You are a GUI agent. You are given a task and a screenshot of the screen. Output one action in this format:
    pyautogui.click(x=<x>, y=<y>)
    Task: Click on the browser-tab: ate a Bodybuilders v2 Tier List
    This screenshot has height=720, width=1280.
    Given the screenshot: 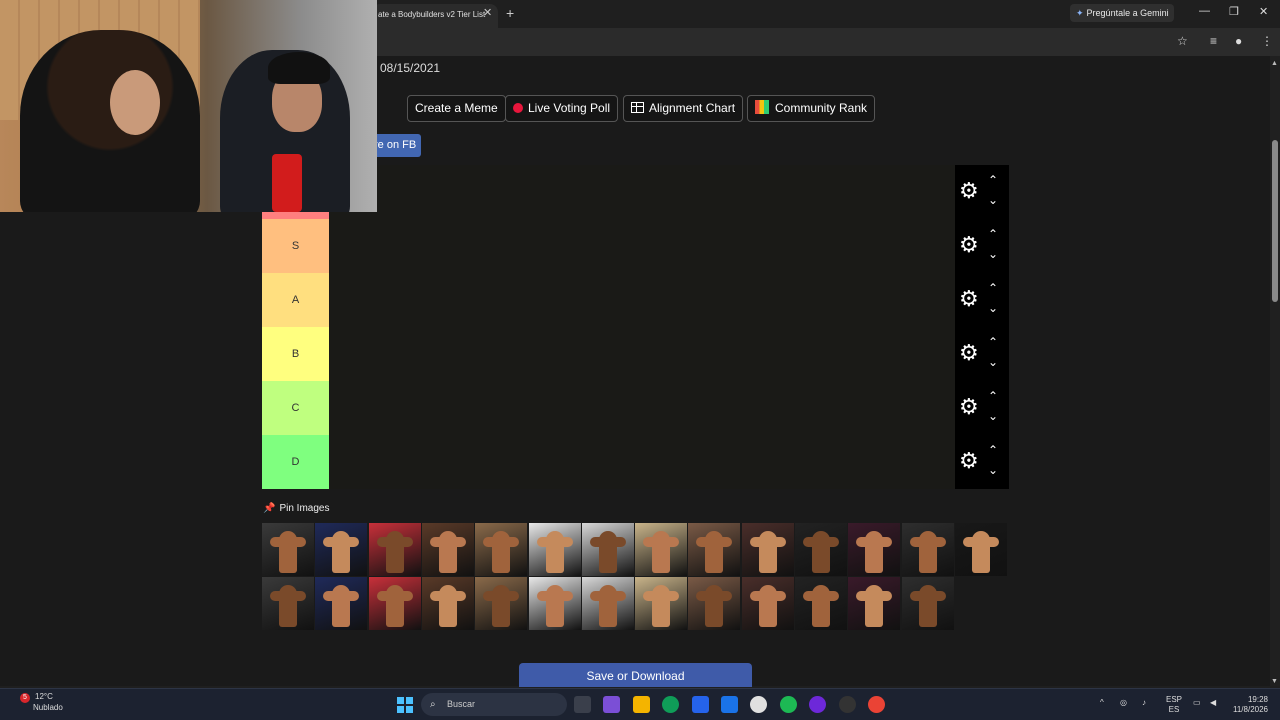 What is the action you would take?
    pyautogui.click(x=435, y=16)
    